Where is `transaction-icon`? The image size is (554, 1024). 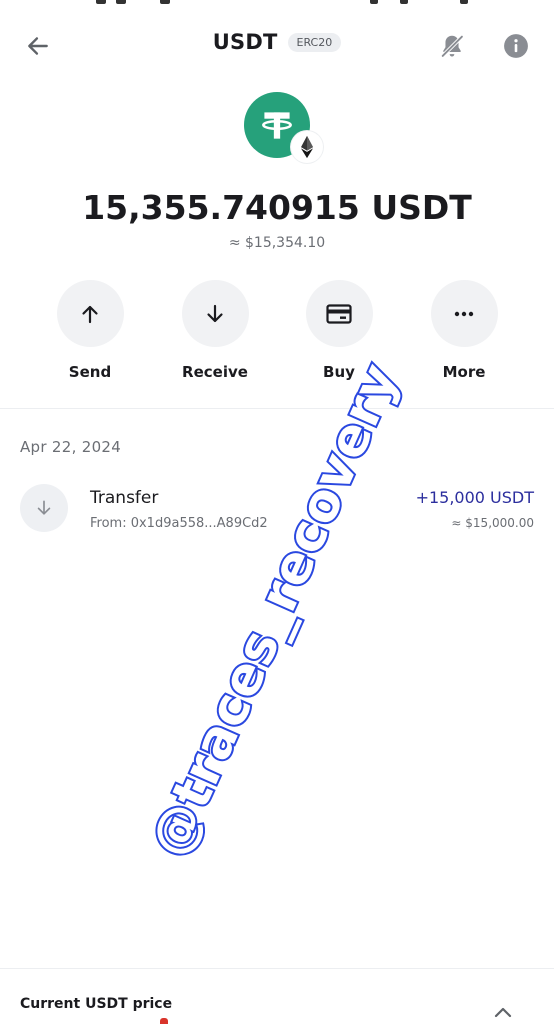 transaction-icon is located at coordinates (44, 508).